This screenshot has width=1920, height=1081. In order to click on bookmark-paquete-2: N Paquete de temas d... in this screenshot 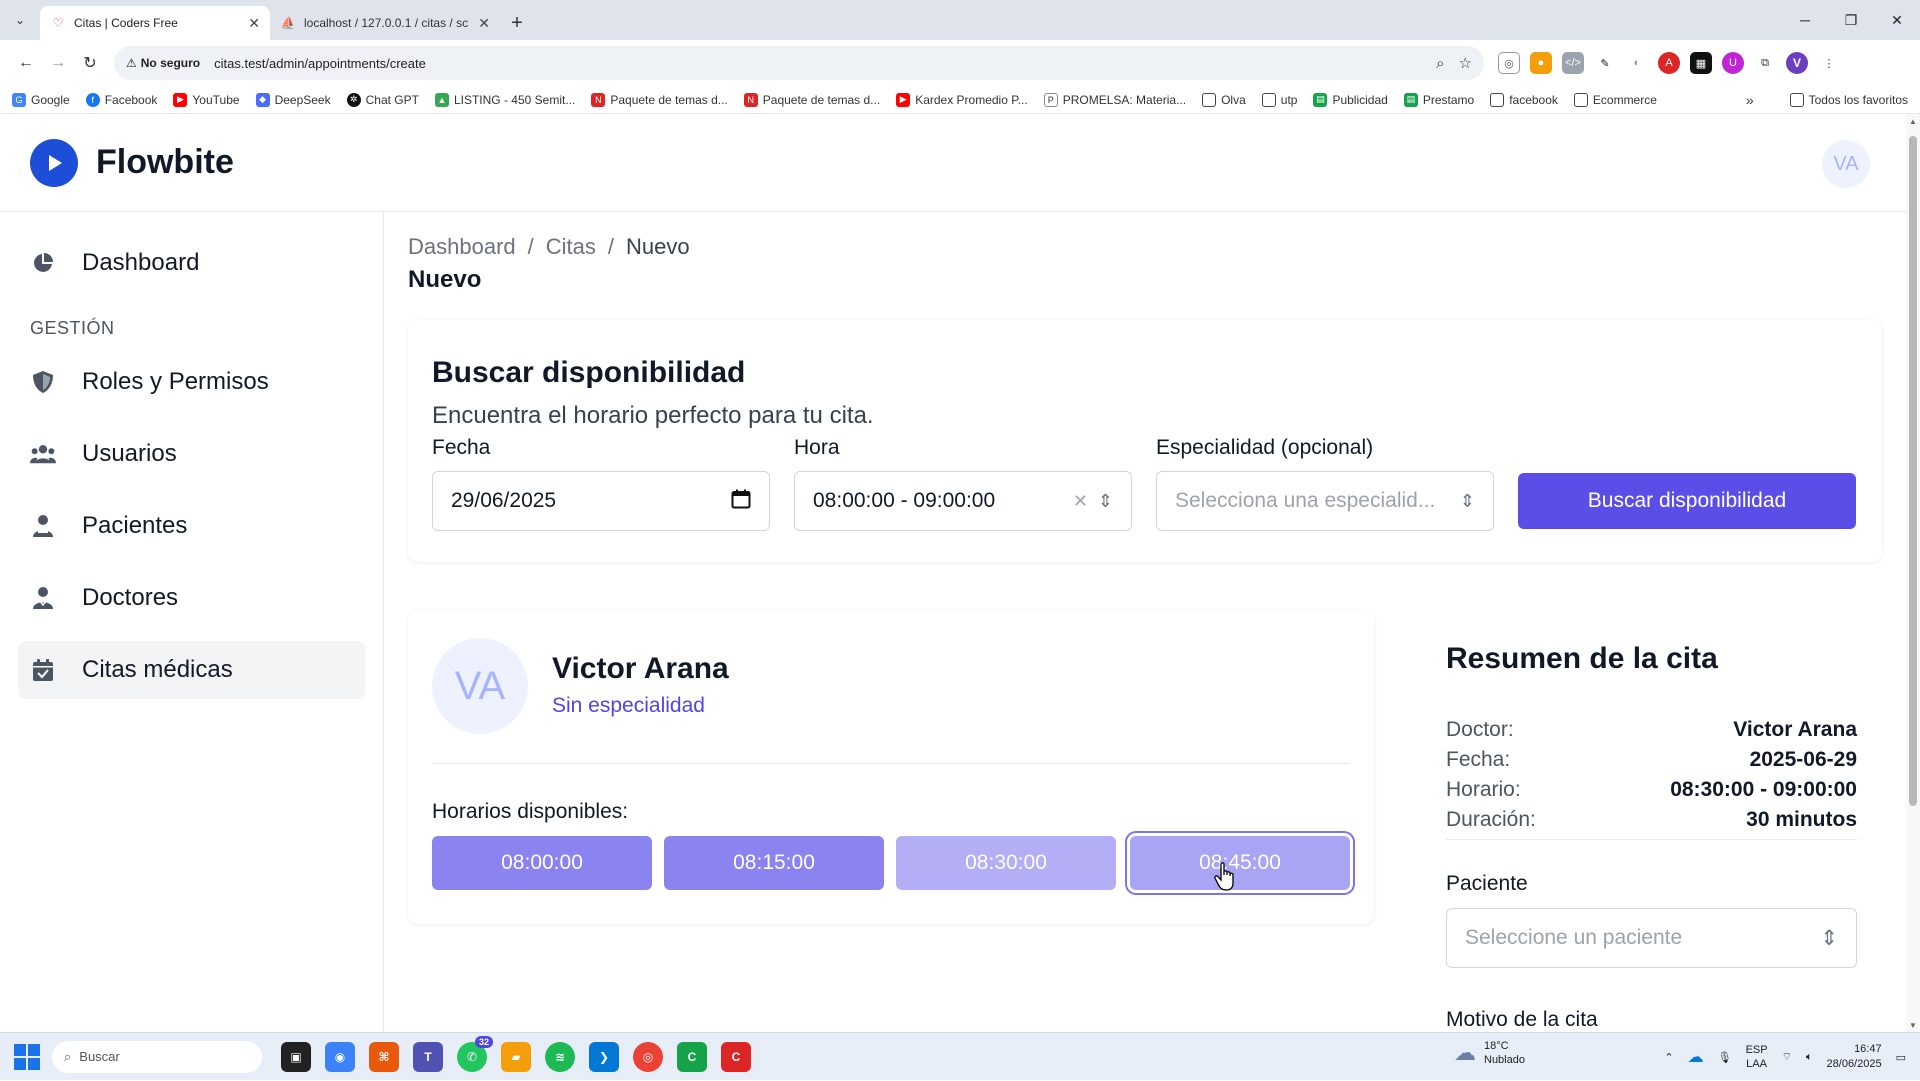, I will do `click(811, 99)`.